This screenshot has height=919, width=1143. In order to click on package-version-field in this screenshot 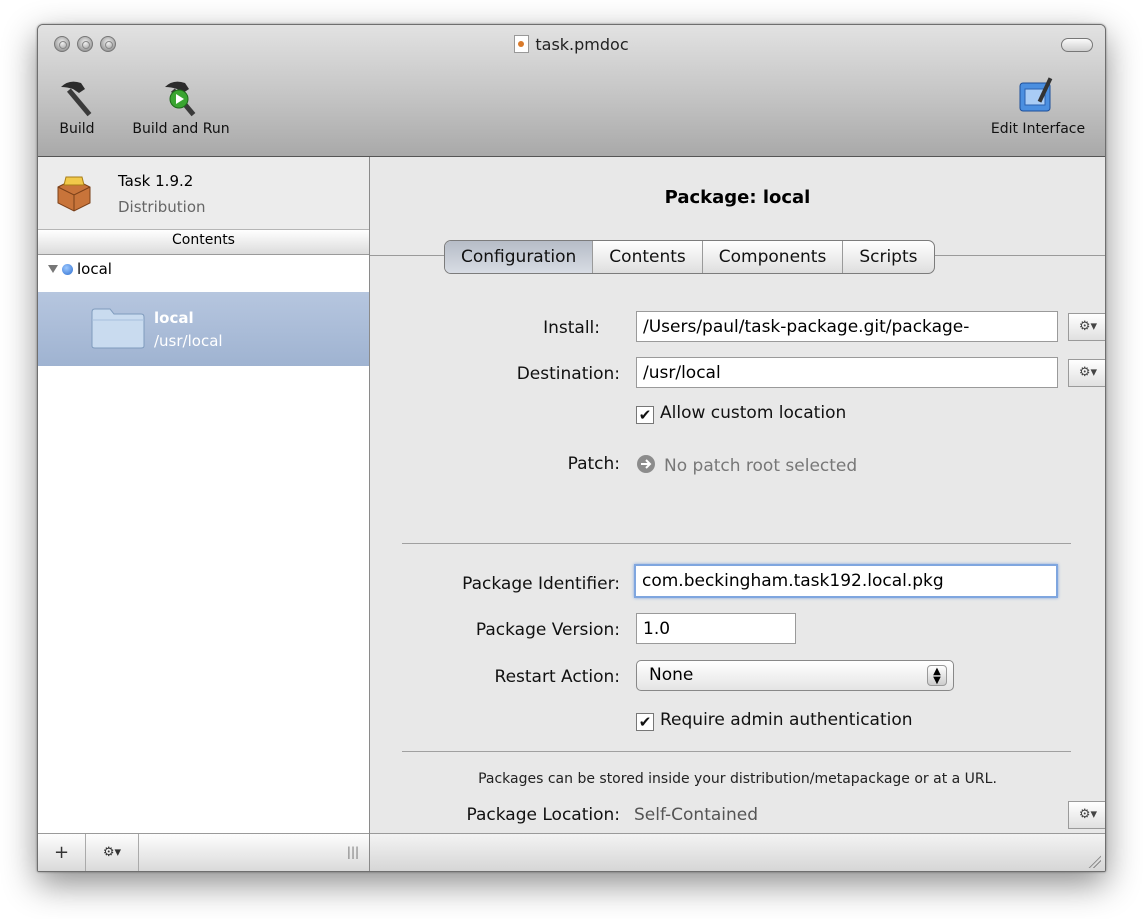, I will do `click(716, 628)`.